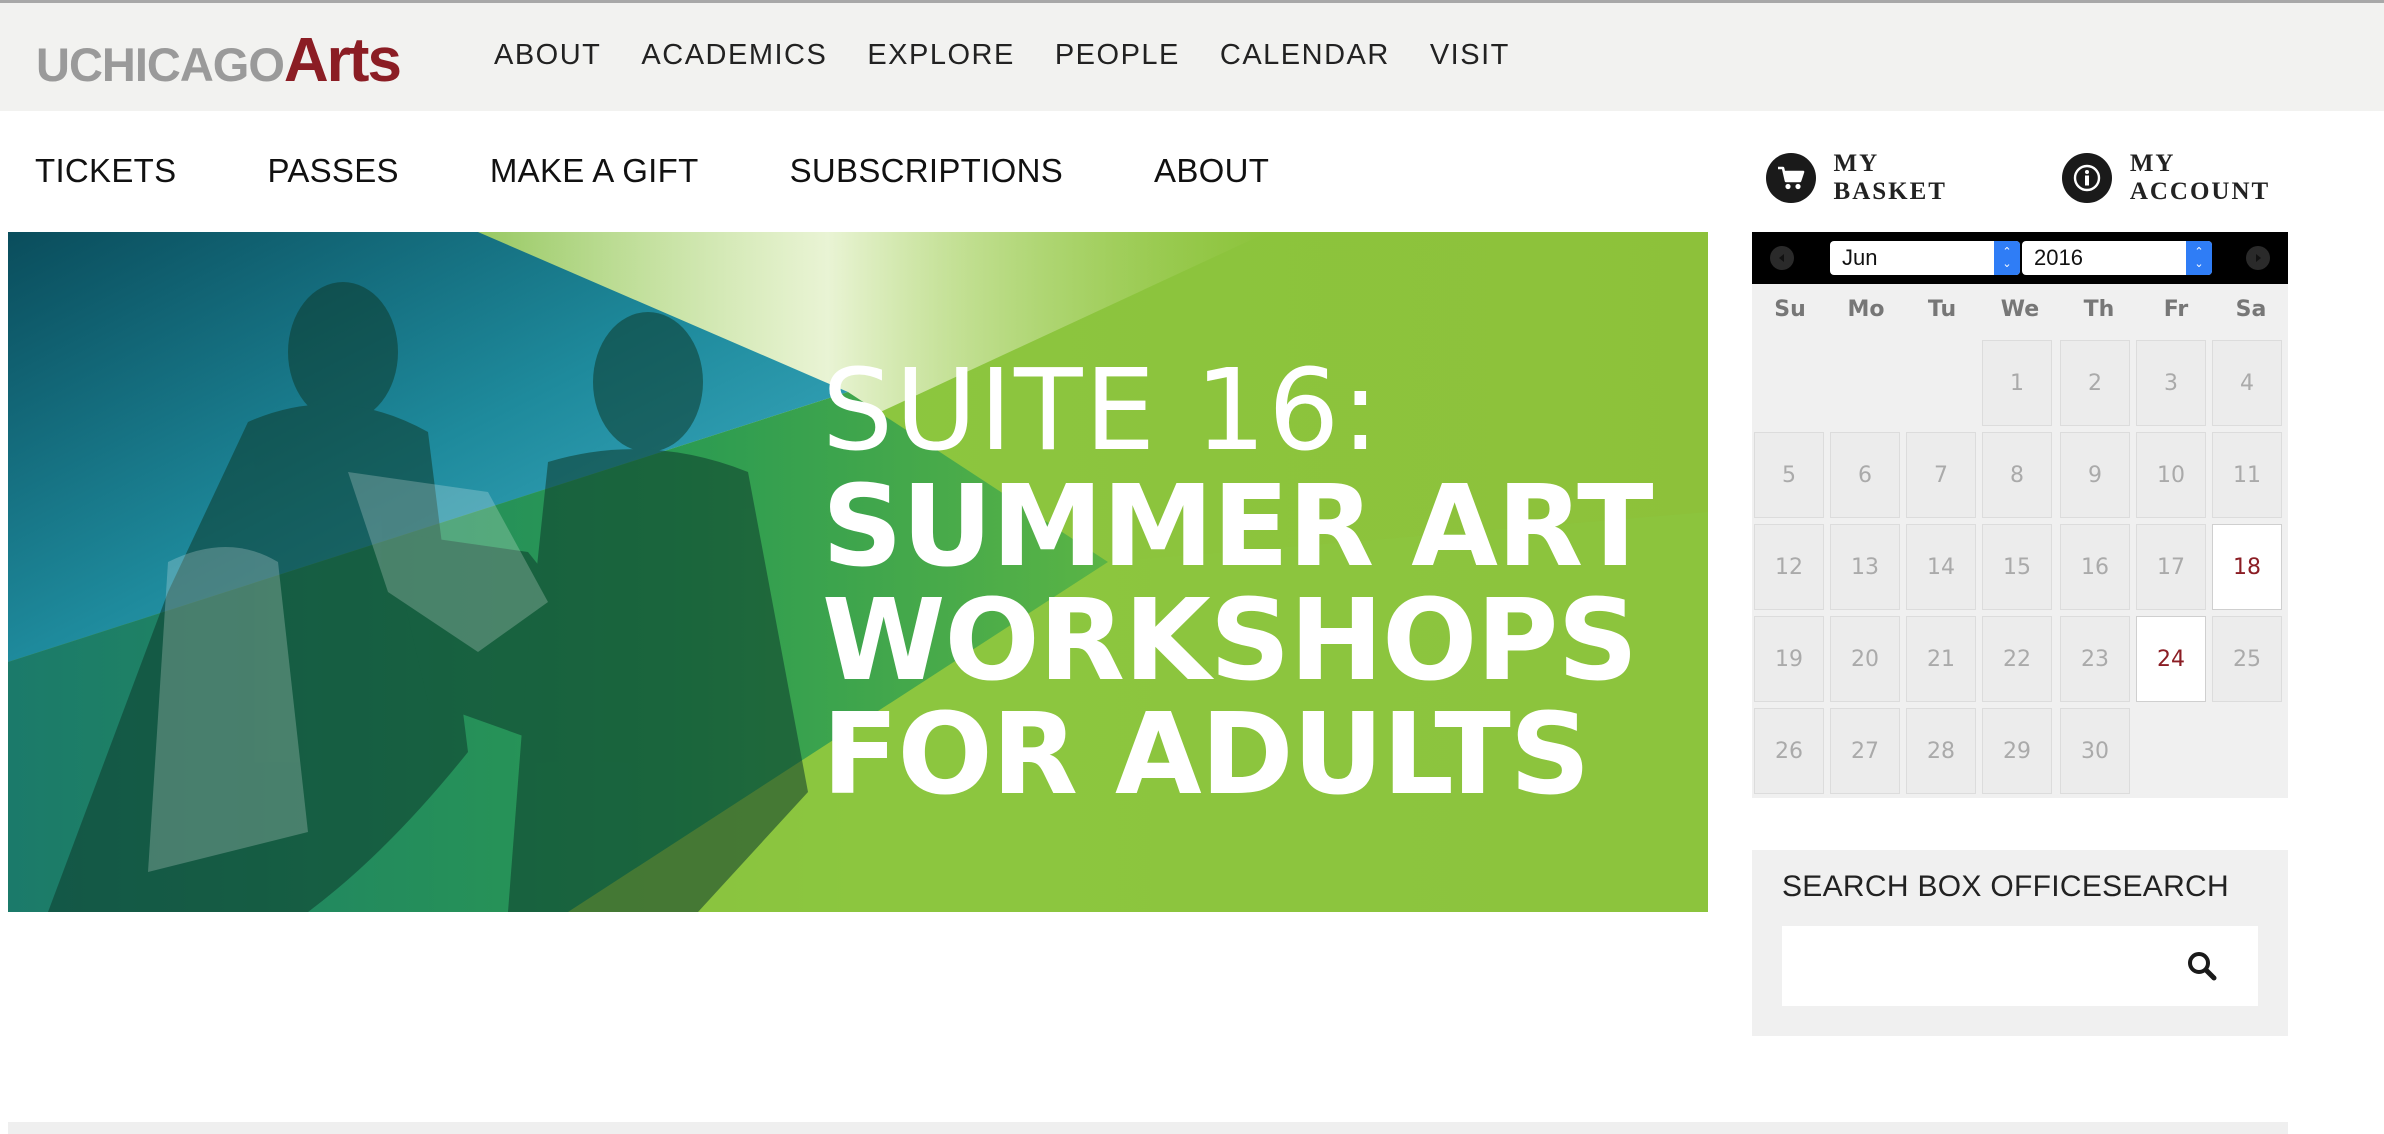 The image size is (2384, 1134). Describe the element at coordinates (342, 60) in the screenshot. I see `logo-text-arts: Arts` at that location.